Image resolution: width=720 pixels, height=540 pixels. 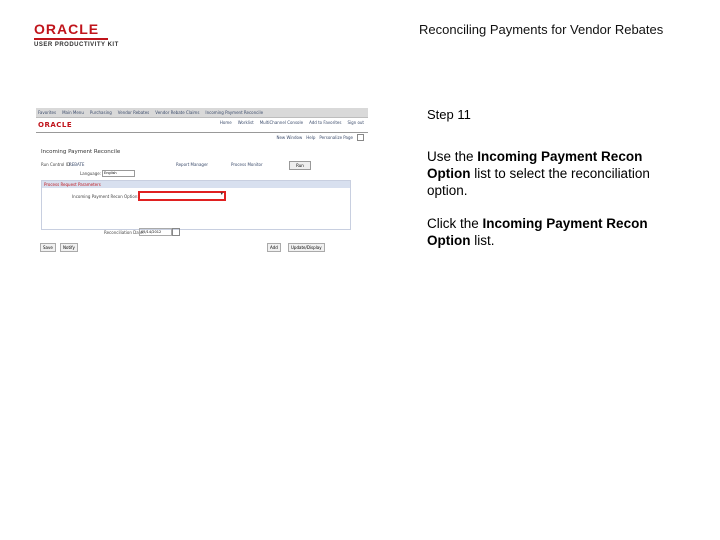 What do you see at coordinates (76, 45) in the screenshot?
I see `logo-subtext: USER PRODUCTIVITY KIT` at bounding box center [76, 45].